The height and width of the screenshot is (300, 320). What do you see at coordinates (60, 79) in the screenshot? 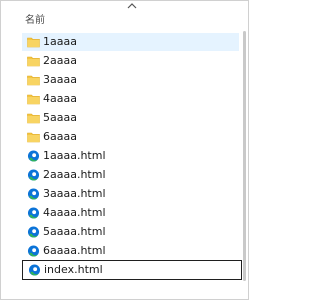
I see `item-label: 3aaaa` at bounding box center [60, 79].